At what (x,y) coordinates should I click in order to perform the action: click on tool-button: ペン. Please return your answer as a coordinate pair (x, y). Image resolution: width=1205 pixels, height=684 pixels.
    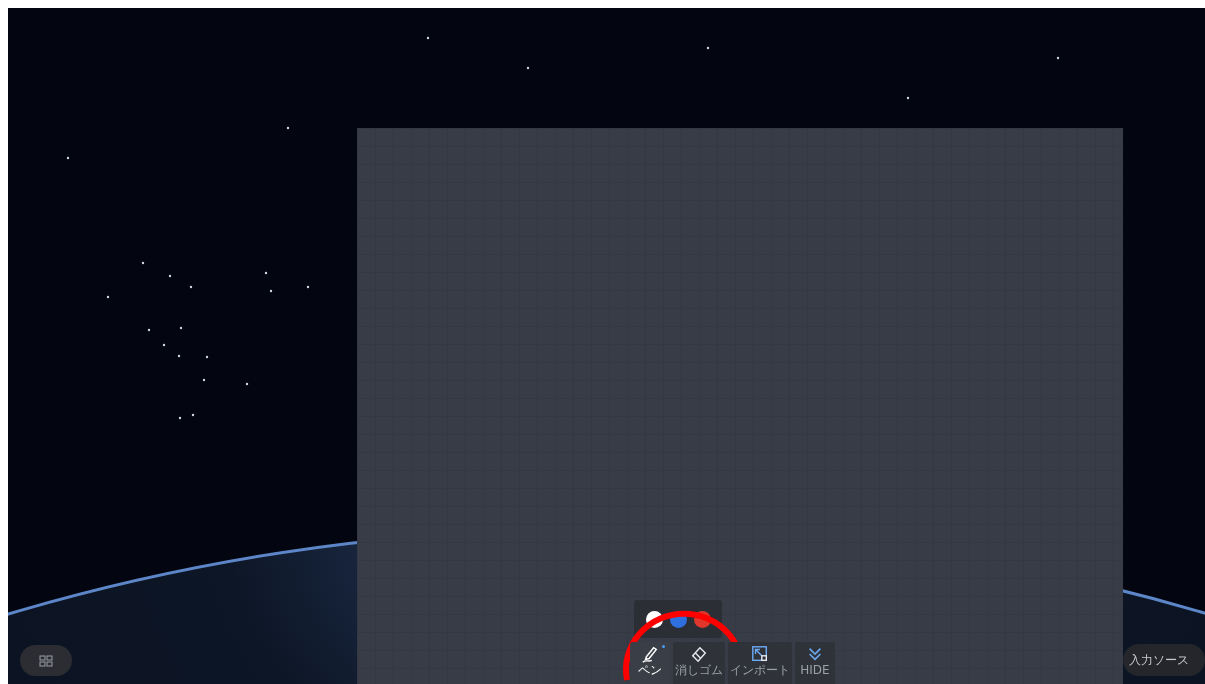
    Looking at the image, I should click on (650, 663).